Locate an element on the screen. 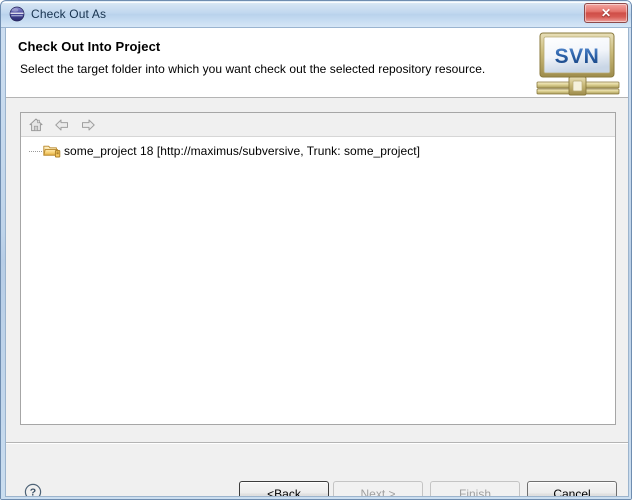  title-bar: Check Out As ✕ is located at coordinates (316, 14).